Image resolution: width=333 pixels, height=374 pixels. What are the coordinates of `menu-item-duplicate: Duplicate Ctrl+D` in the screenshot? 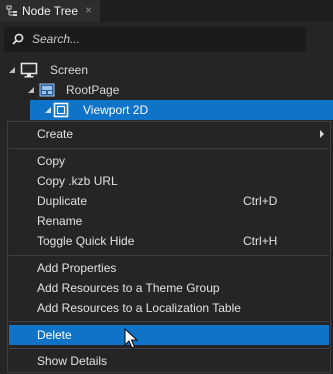 It's located at (169, 201).